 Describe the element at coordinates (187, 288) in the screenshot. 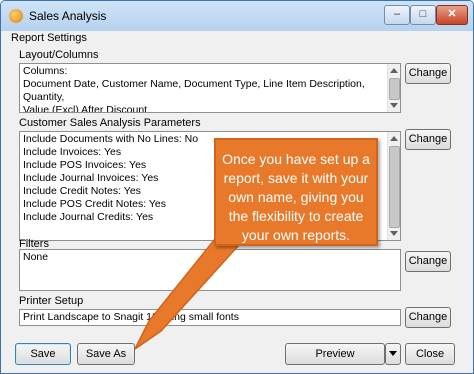

I see `callout-arrow-shape` at that location.